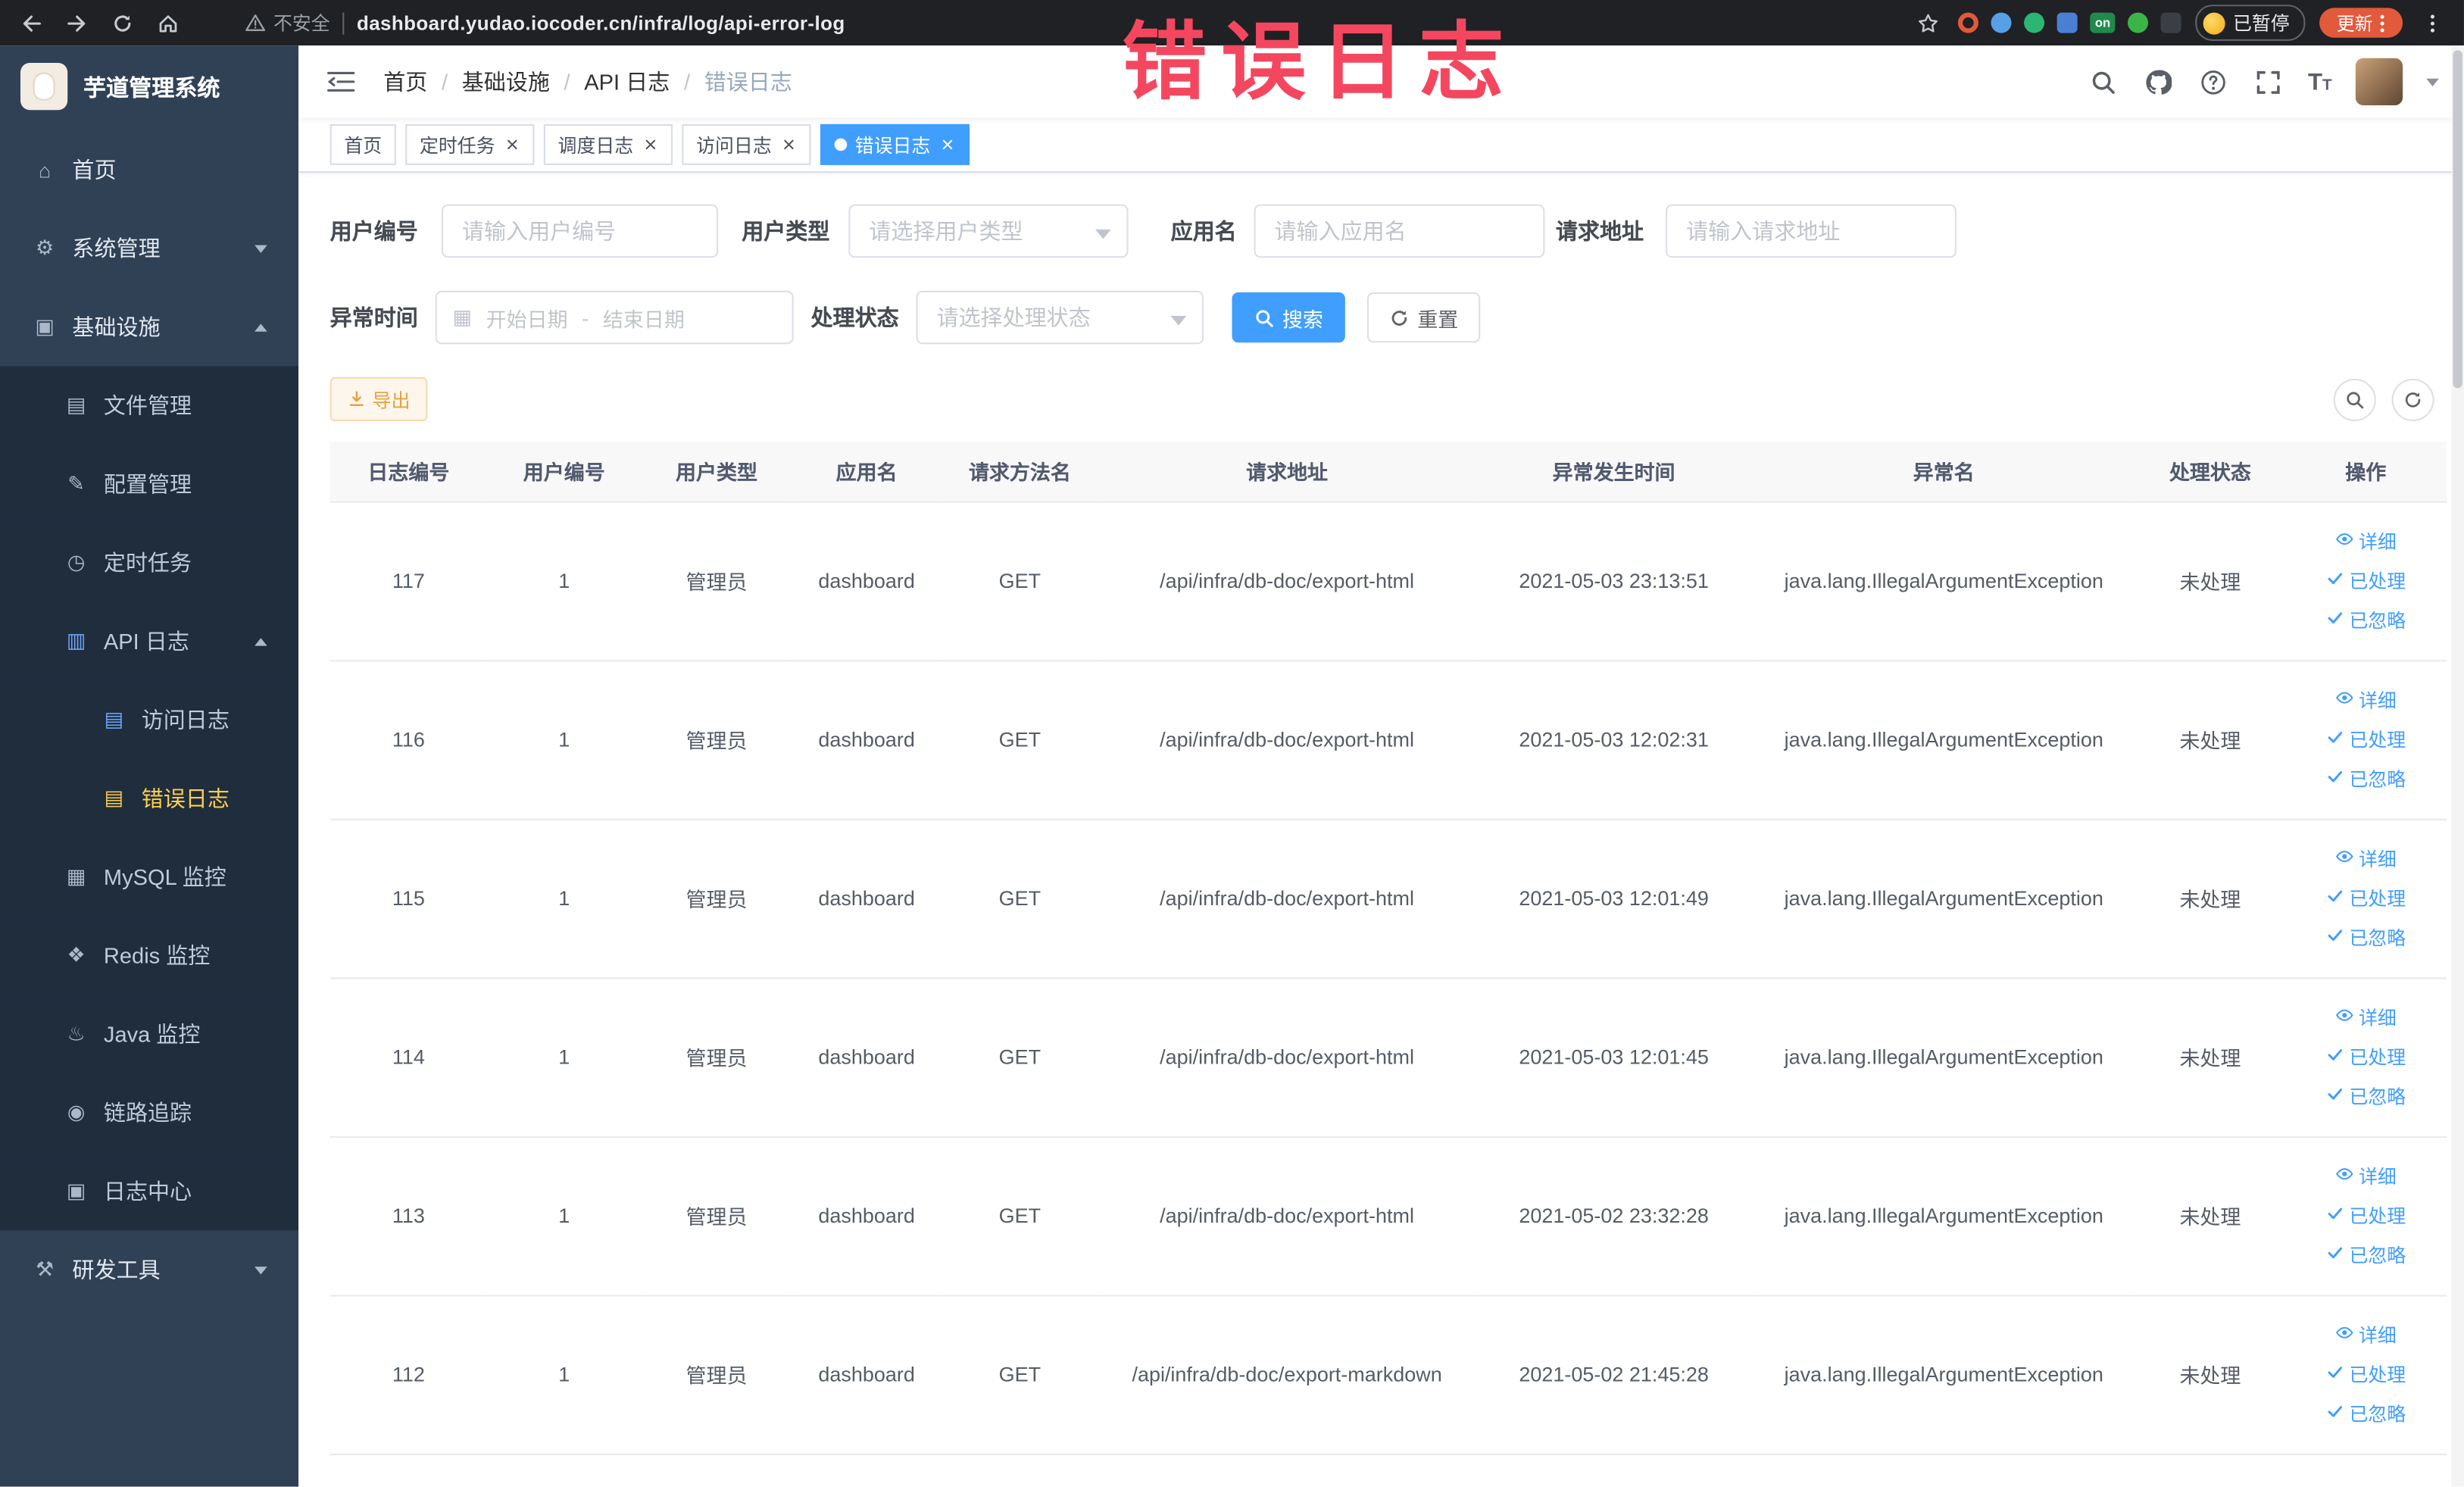  I want to click on refresh-button, so click(2412, 398).